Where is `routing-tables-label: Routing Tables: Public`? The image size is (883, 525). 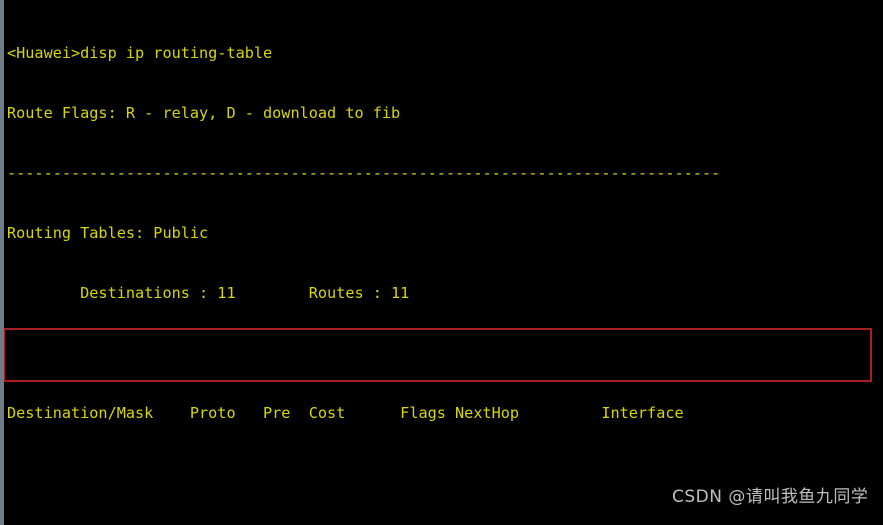
routing-tables-label: Routing Tables: Public is located at coordinates (108, 233).